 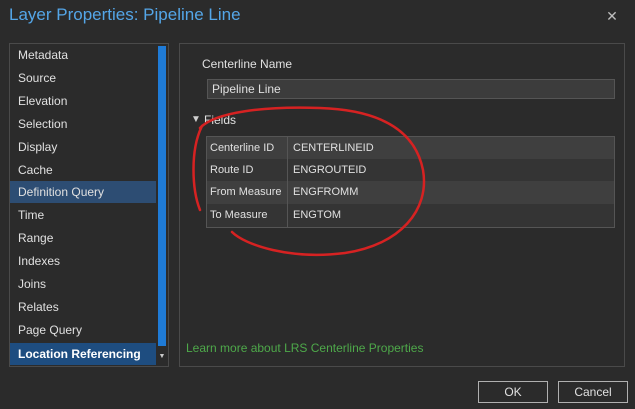 I want to click on sidebar-scrollbar: ▼, so click(x=162, y=205).